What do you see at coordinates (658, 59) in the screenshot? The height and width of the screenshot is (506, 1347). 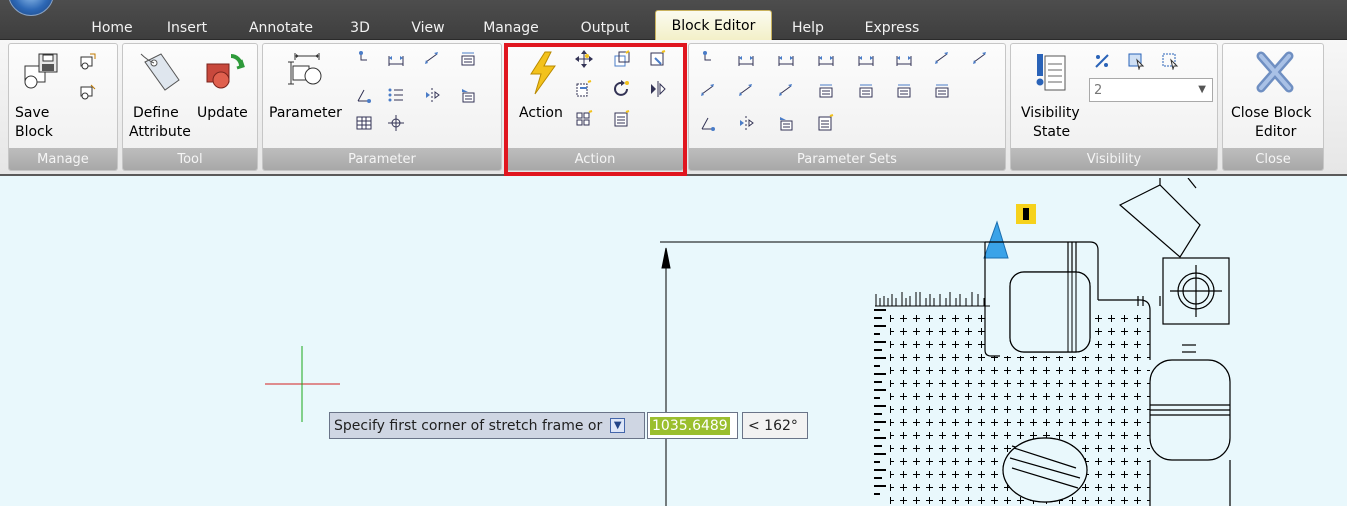 I see `stretch-action-icon` at bounding box center [658, 59].